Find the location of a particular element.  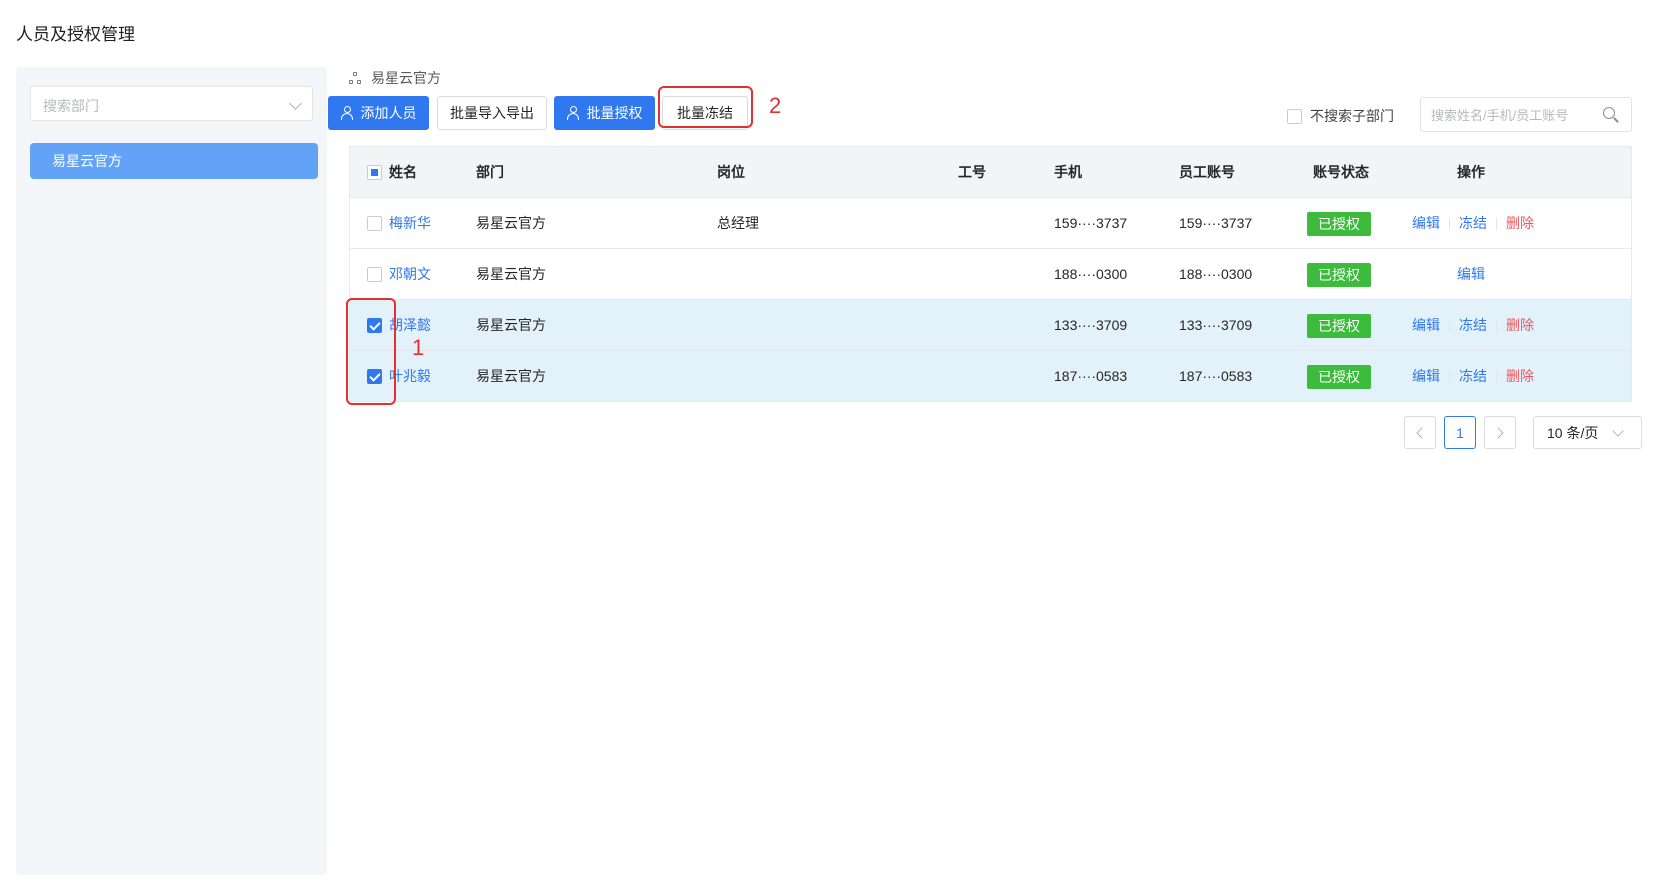

header-name: 姓名 is located at coordinates (403, 172).